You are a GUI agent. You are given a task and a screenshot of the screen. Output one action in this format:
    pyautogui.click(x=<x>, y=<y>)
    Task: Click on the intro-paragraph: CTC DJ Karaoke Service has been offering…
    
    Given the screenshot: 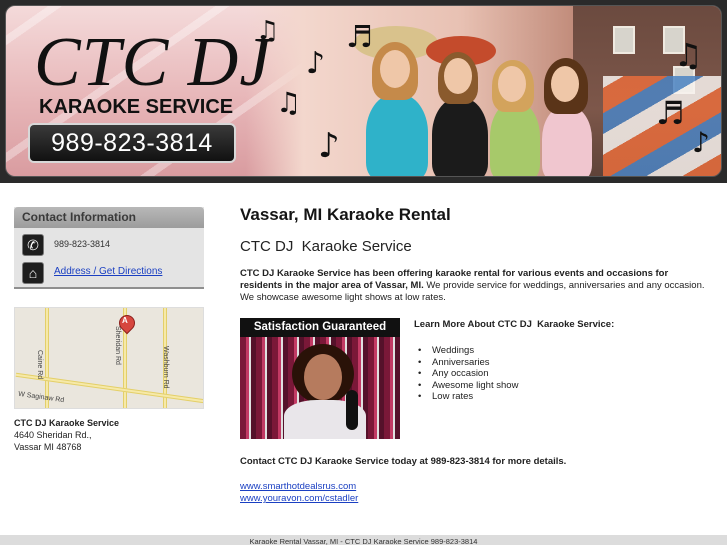 What is the action you would take?
    pyautogui.click(x=476, y=286)
    